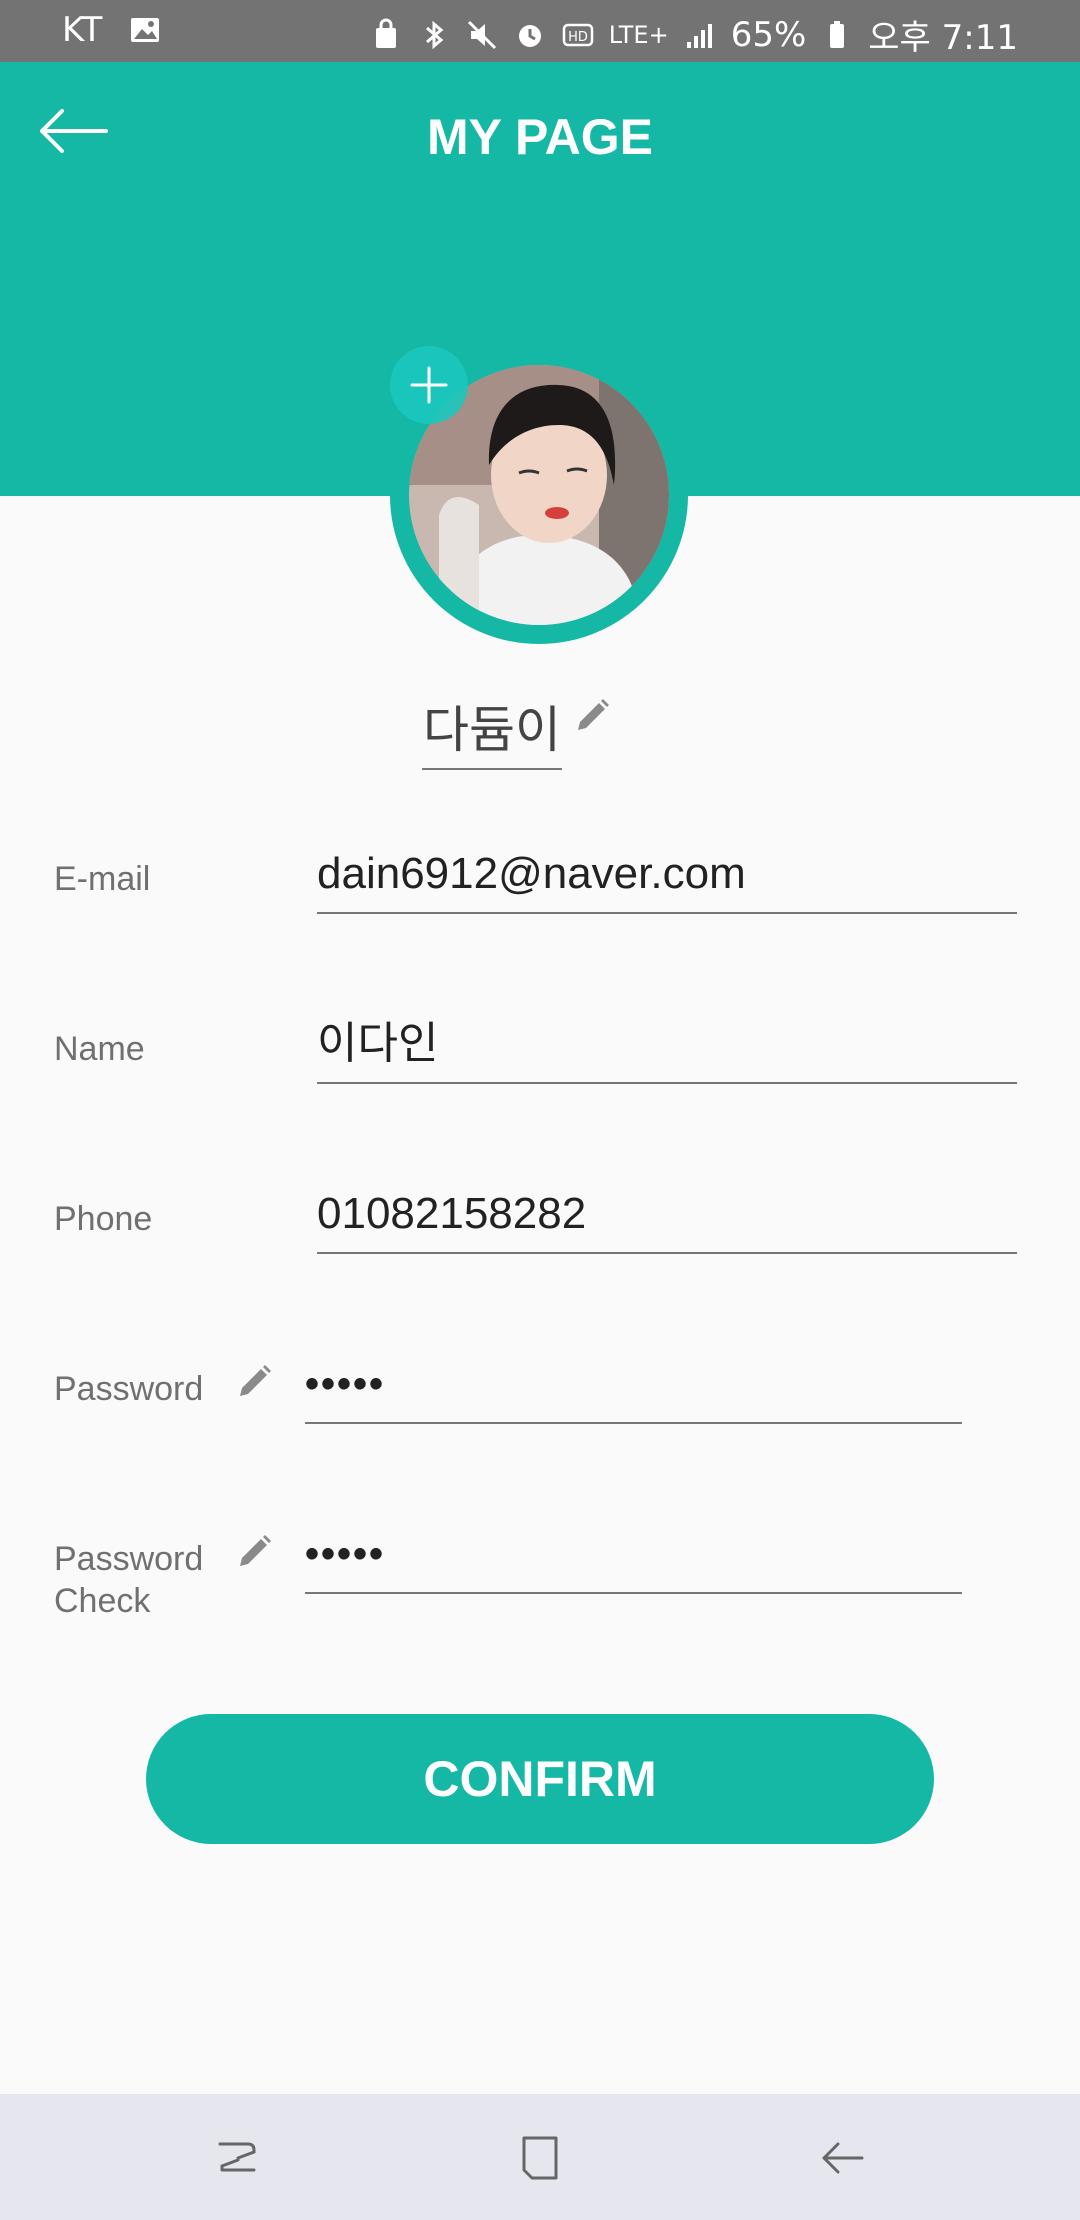  I want to click on hd-voice-icon: HD, so click(577, 34).